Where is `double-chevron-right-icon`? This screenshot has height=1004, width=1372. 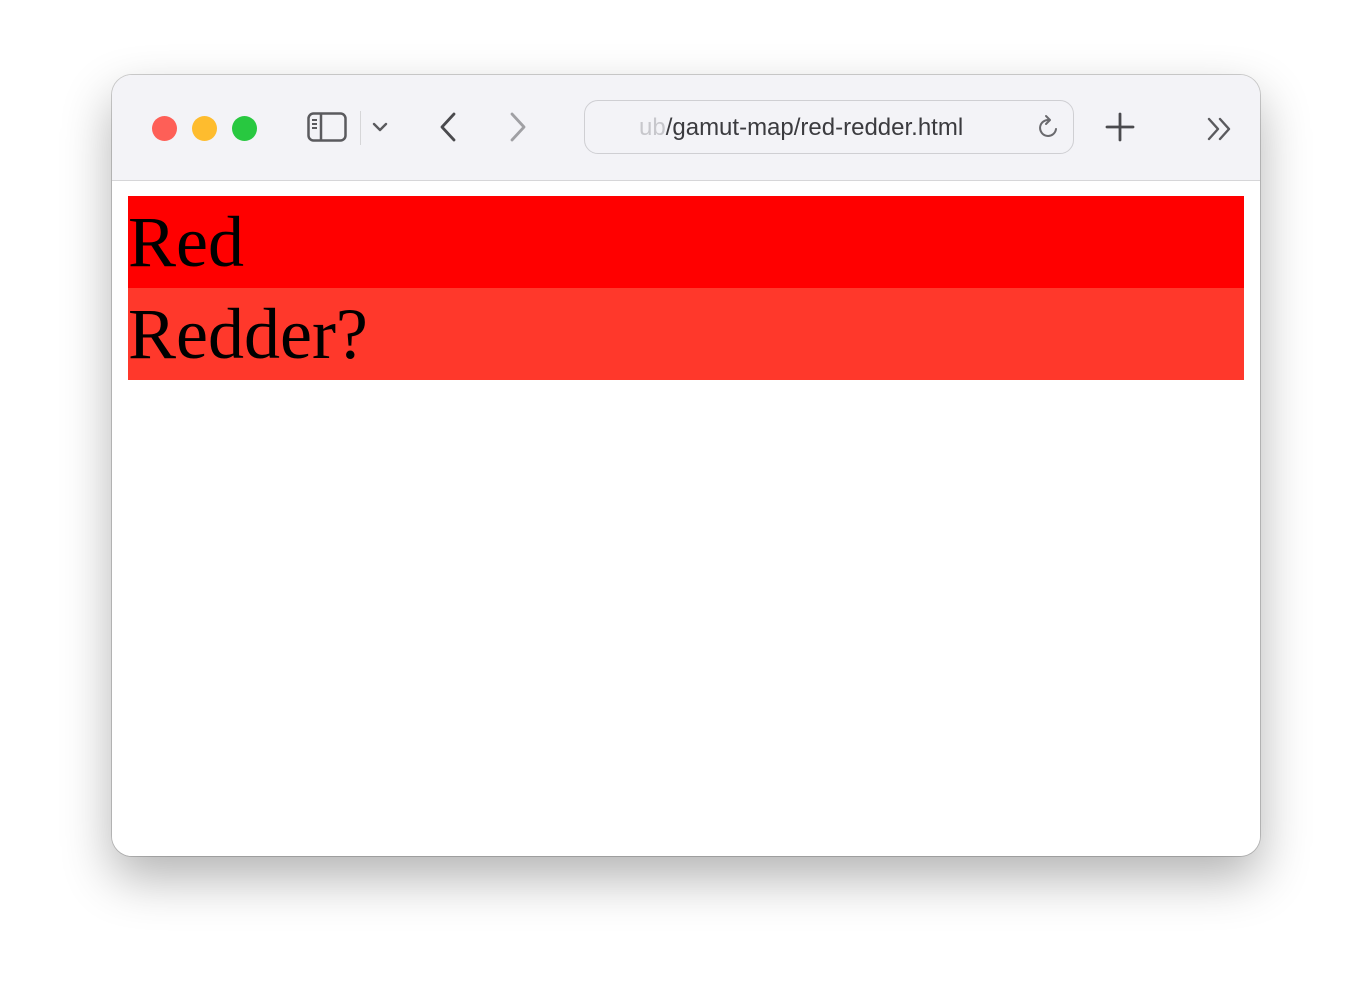
double-chevron-right-icon is located at coordinates (1219, 129).